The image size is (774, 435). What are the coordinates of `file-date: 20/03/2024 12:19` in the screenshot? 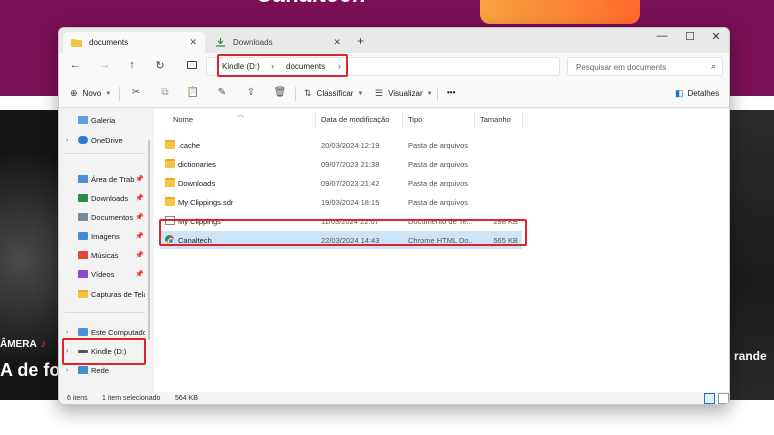 It's located at (350, 145).